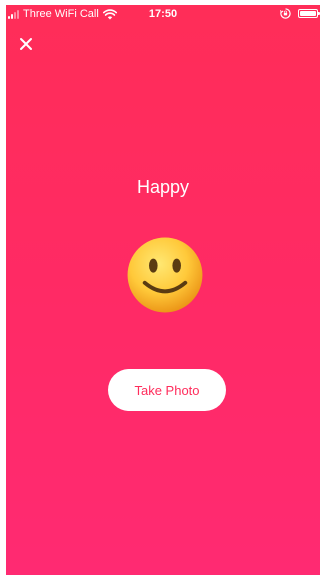 The height and width of the screenshot is (579, 325). What do you see at coordinates (167, 390) in the screenshot?
I see `take-photo-button: Take Photo` at bounding box center [167, 390].